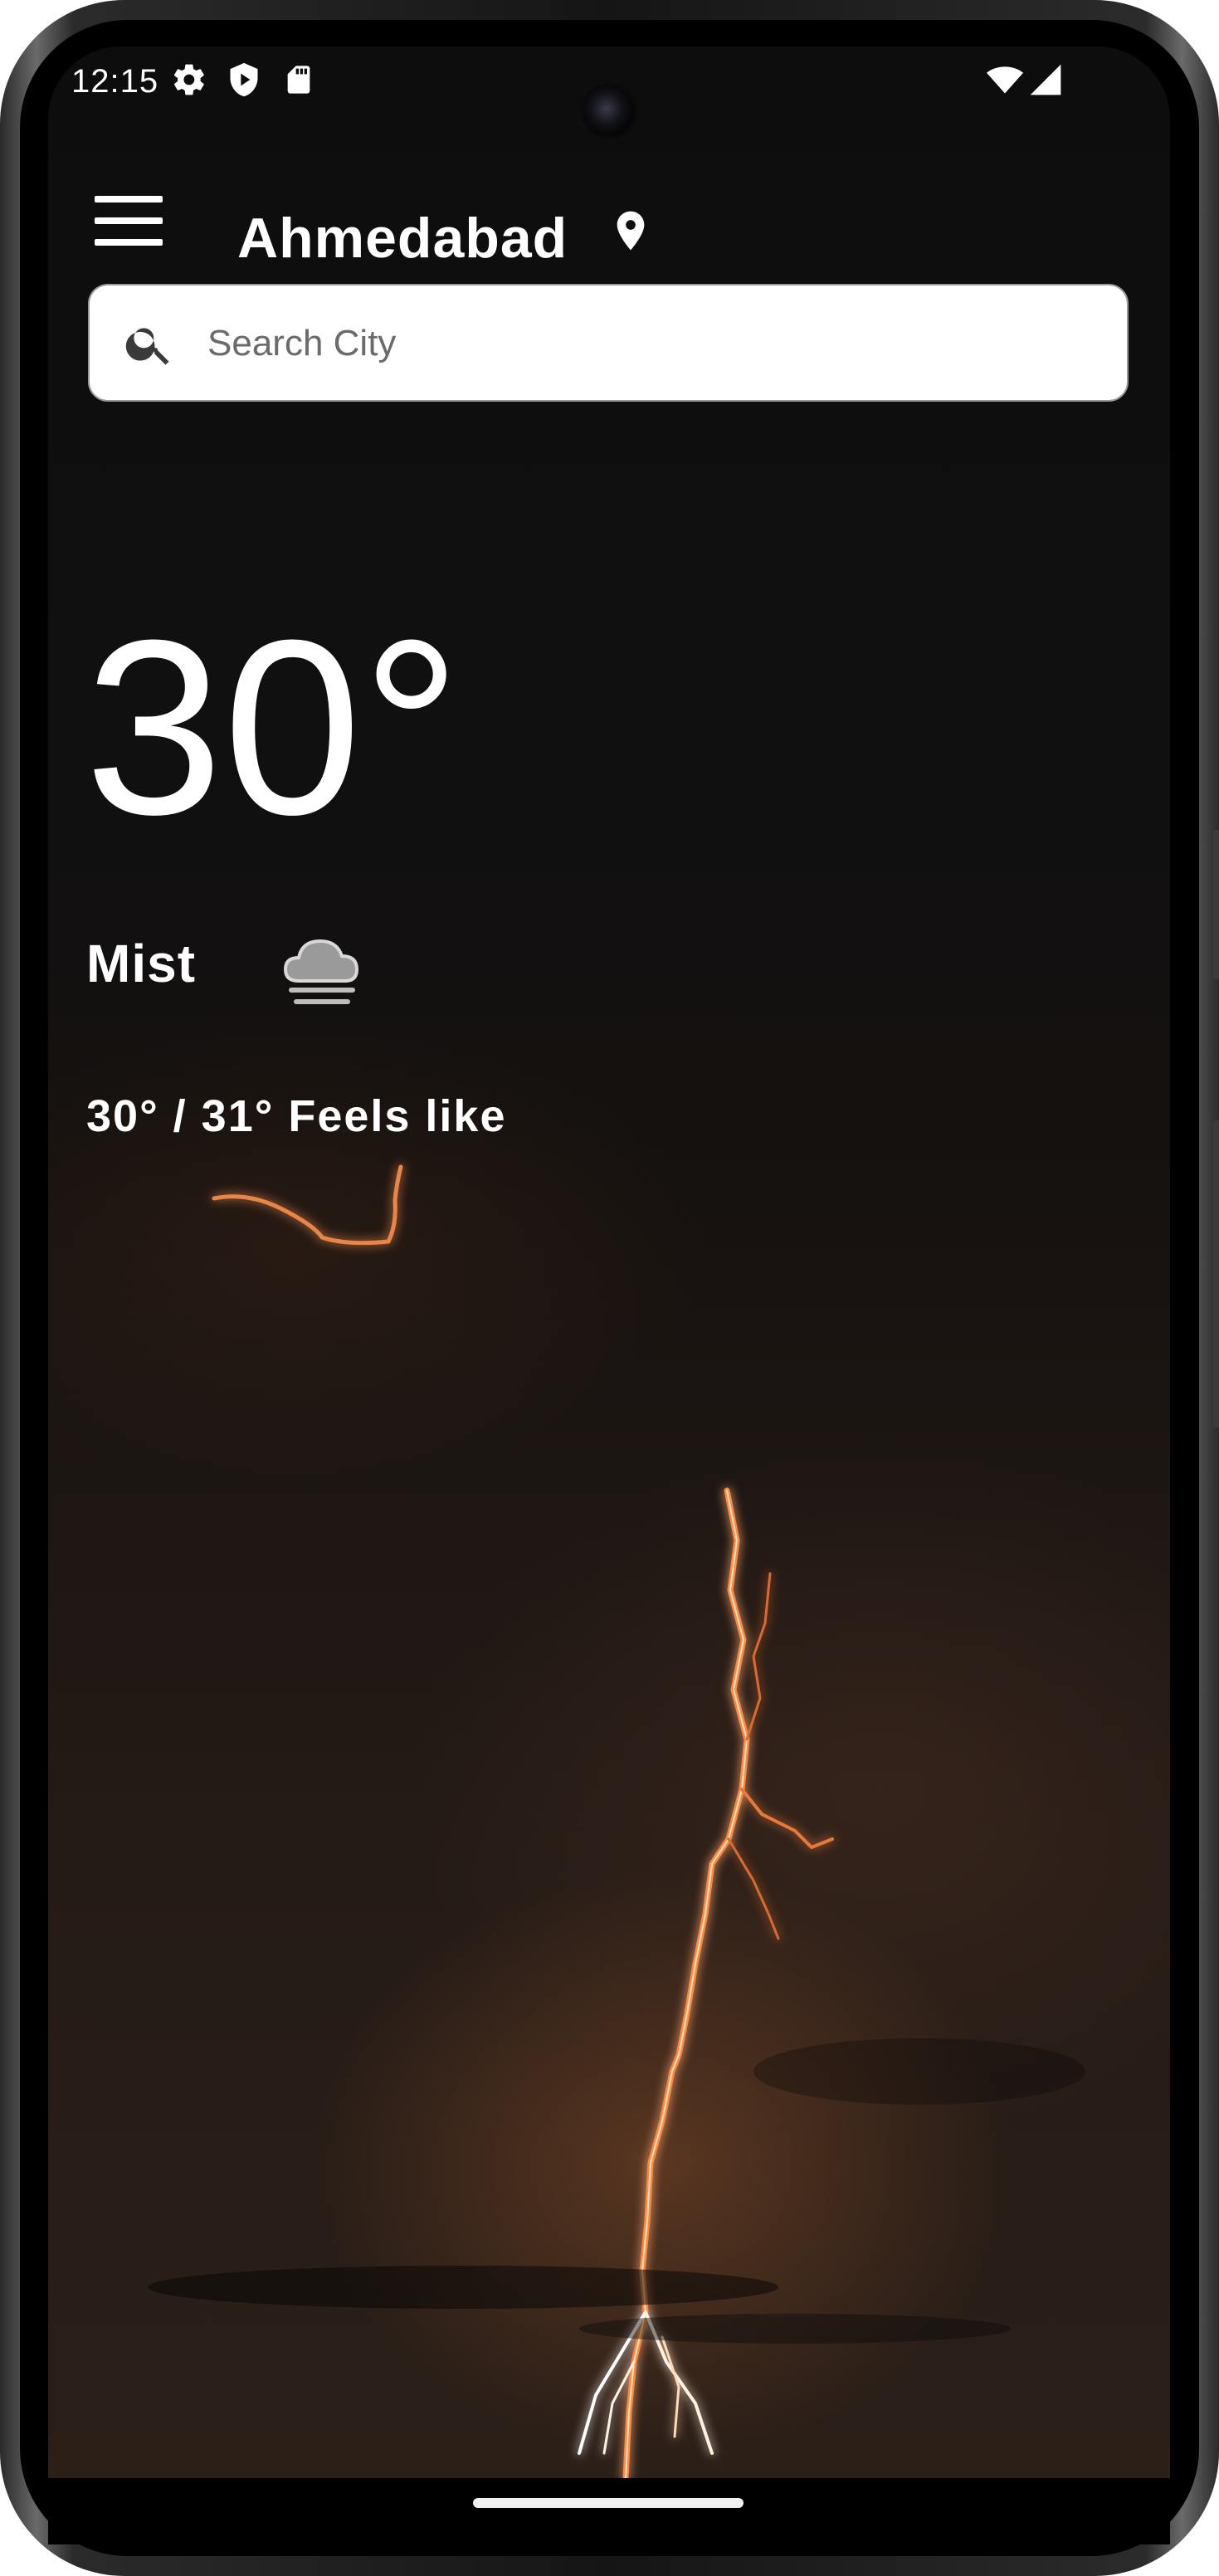  I want to click on min-max-feels-like: 30° / 31° Feels like, so click(296, 1116).